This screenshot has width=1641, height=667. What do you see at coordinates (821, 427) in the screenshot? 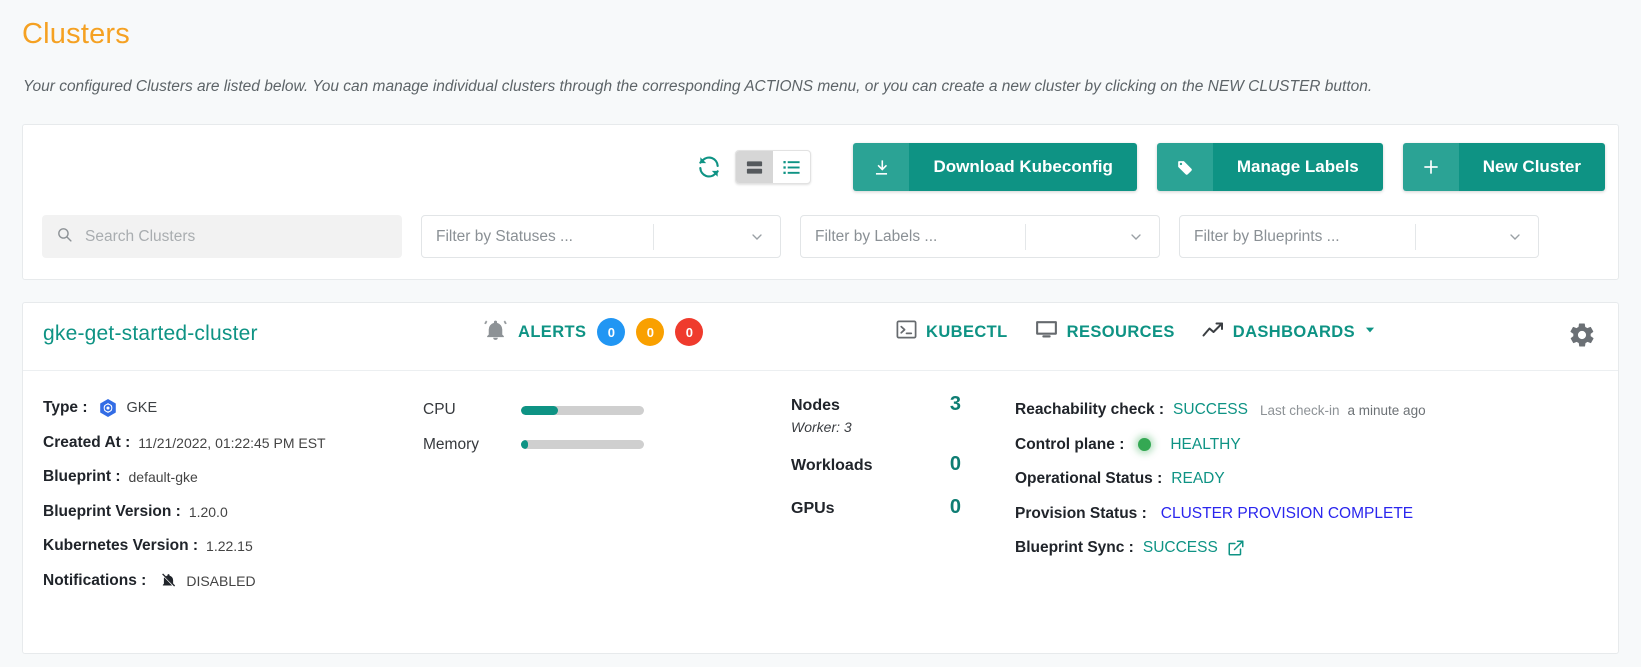
I see `stat-nodes-sub: Worker: 3` at bounding box center [821, 427].